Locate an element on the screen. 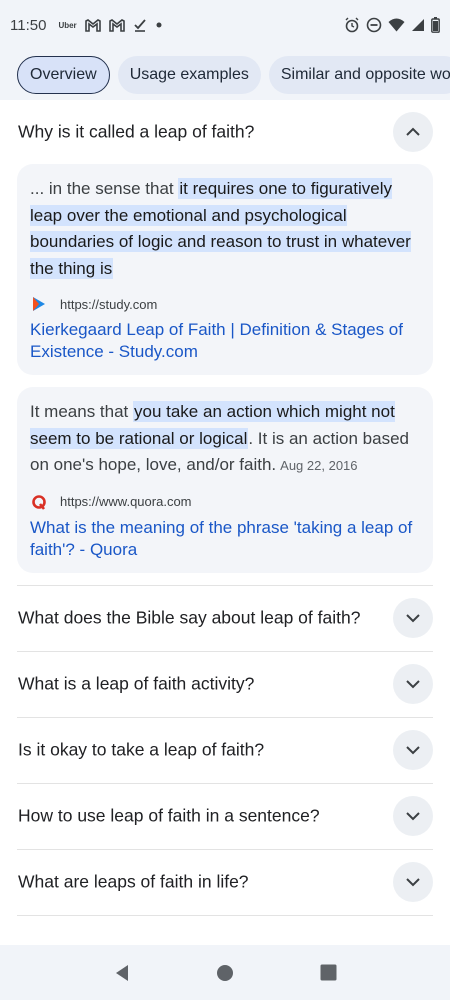 The width and height of the screenshot is (450, 1000). question-row: What are leaps of faith in life? is located at coordinates (225, 883).